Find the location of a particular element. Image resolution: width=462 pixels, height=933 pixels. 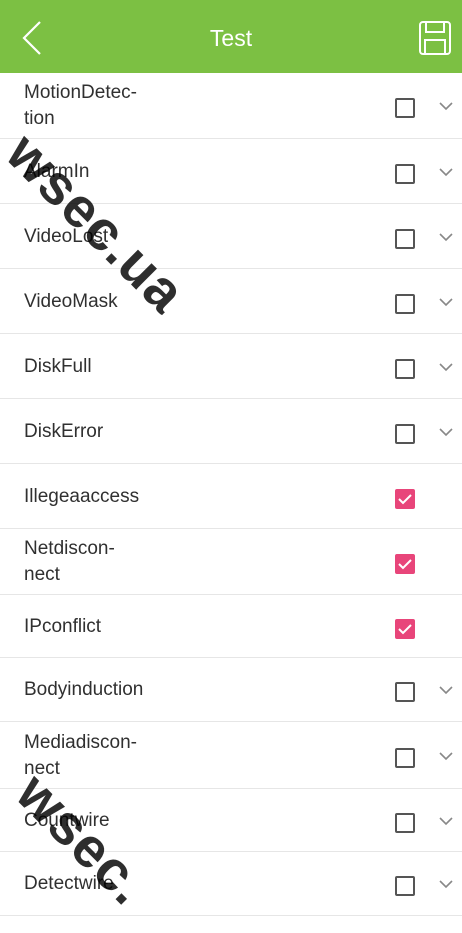

list-item-label: Countwire is located at coordinates (124, 821).